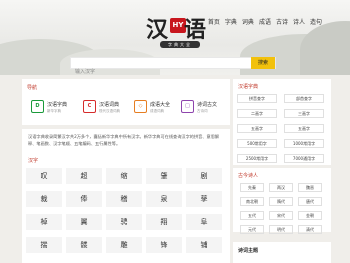 The height and width of the screenshot is (263, 350). What do you see at coordinates (187, 106) in the screenshot?
I see `poetry-icon: □` at bounding box center [187, 106].